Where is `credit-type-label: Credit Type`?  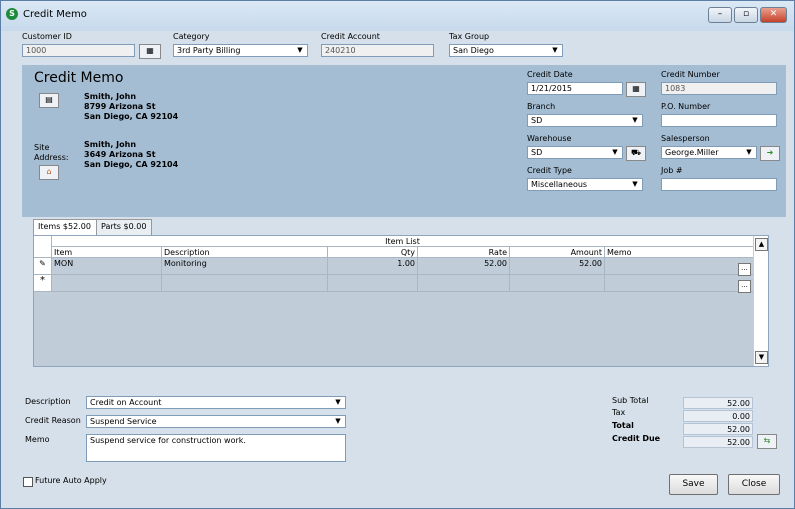
credit-type-label: Credit Type is located at coordinates (549, 170).